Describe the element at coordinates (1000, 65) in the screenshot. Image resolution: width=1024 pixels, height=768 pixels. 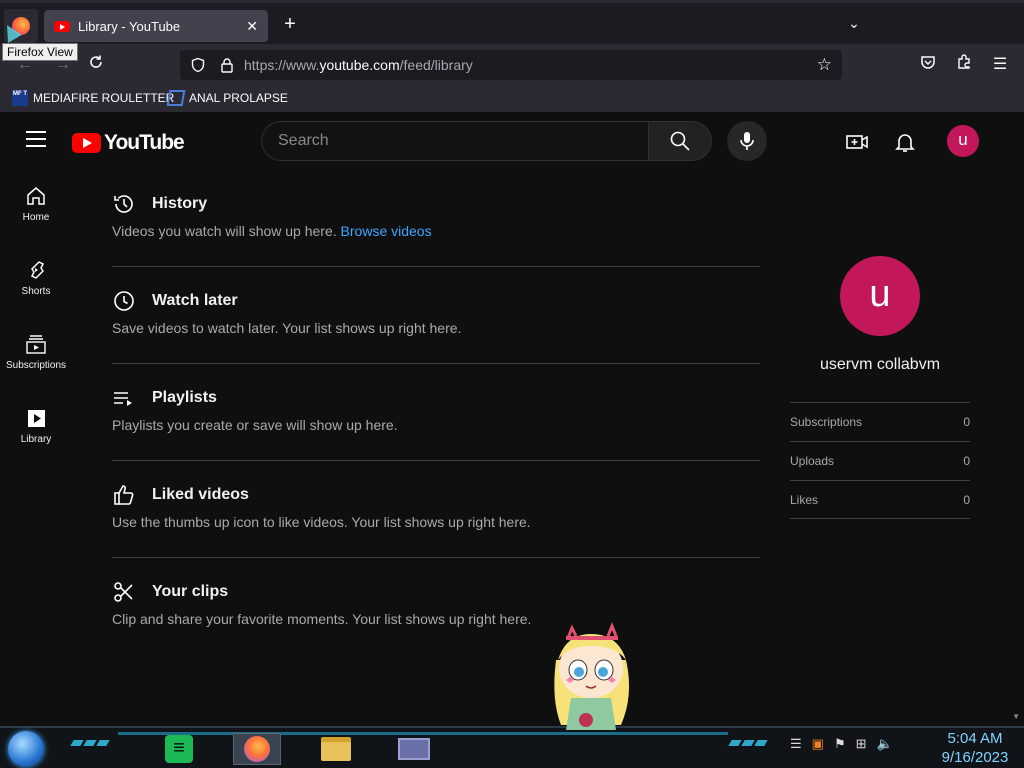
I see `app-menu-icon: ☰` at that location.